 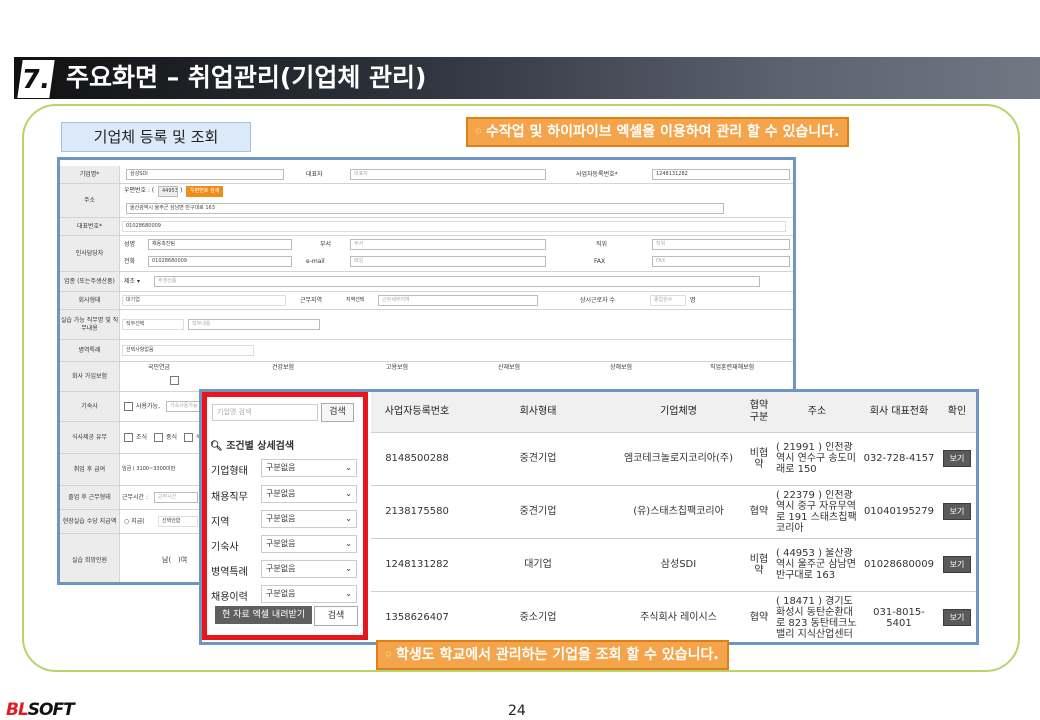 I want to click on filter-label-history: 채용이력, so click(x=229, y=597).